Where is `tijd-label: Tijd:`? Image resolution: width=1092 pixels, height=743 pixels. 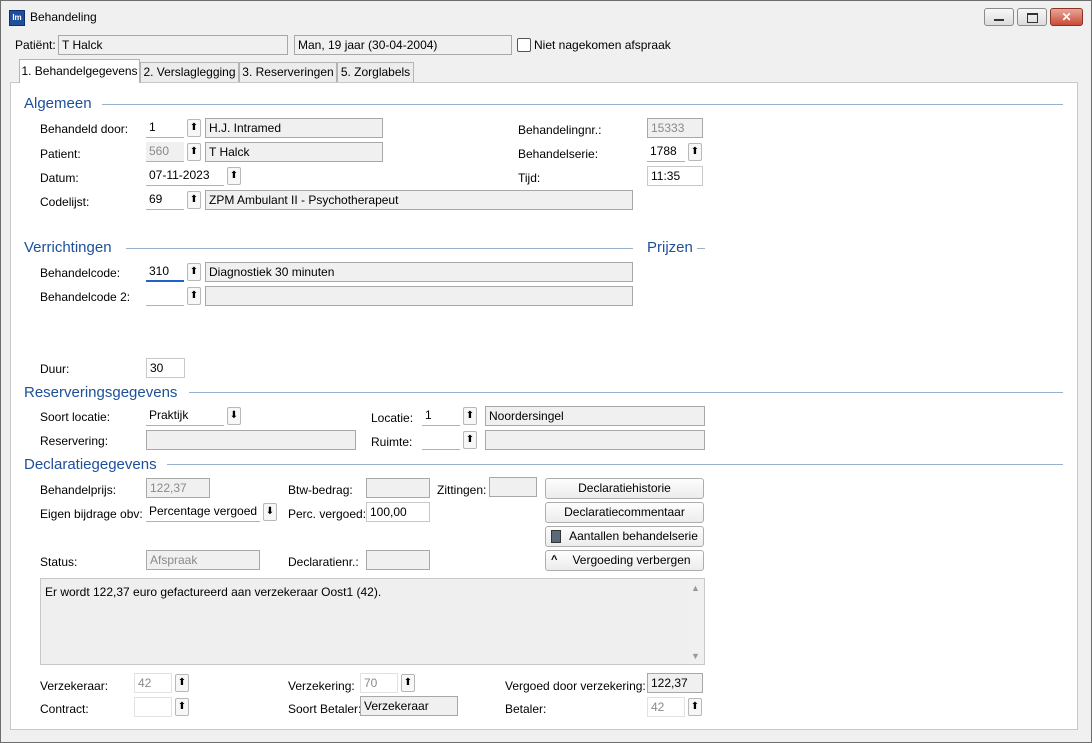
tijd-label: Tijd: is located at coordinates (529, 178).